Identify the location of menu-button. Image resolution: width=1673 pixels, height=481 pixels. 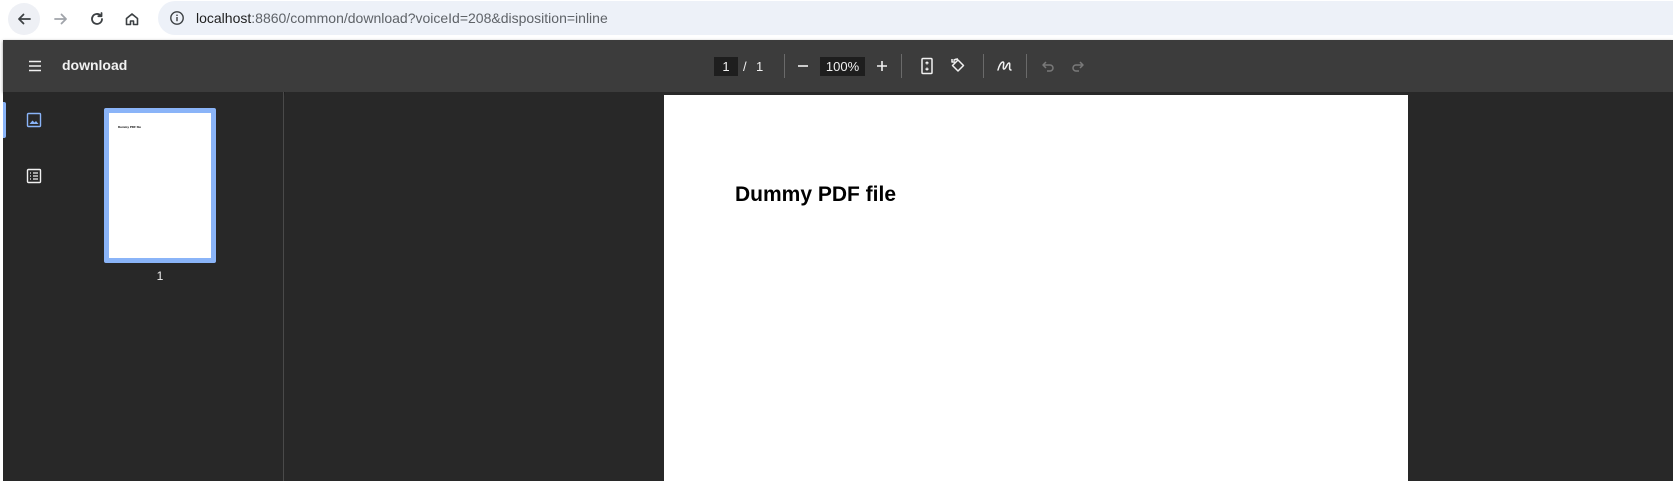
(35, 66).